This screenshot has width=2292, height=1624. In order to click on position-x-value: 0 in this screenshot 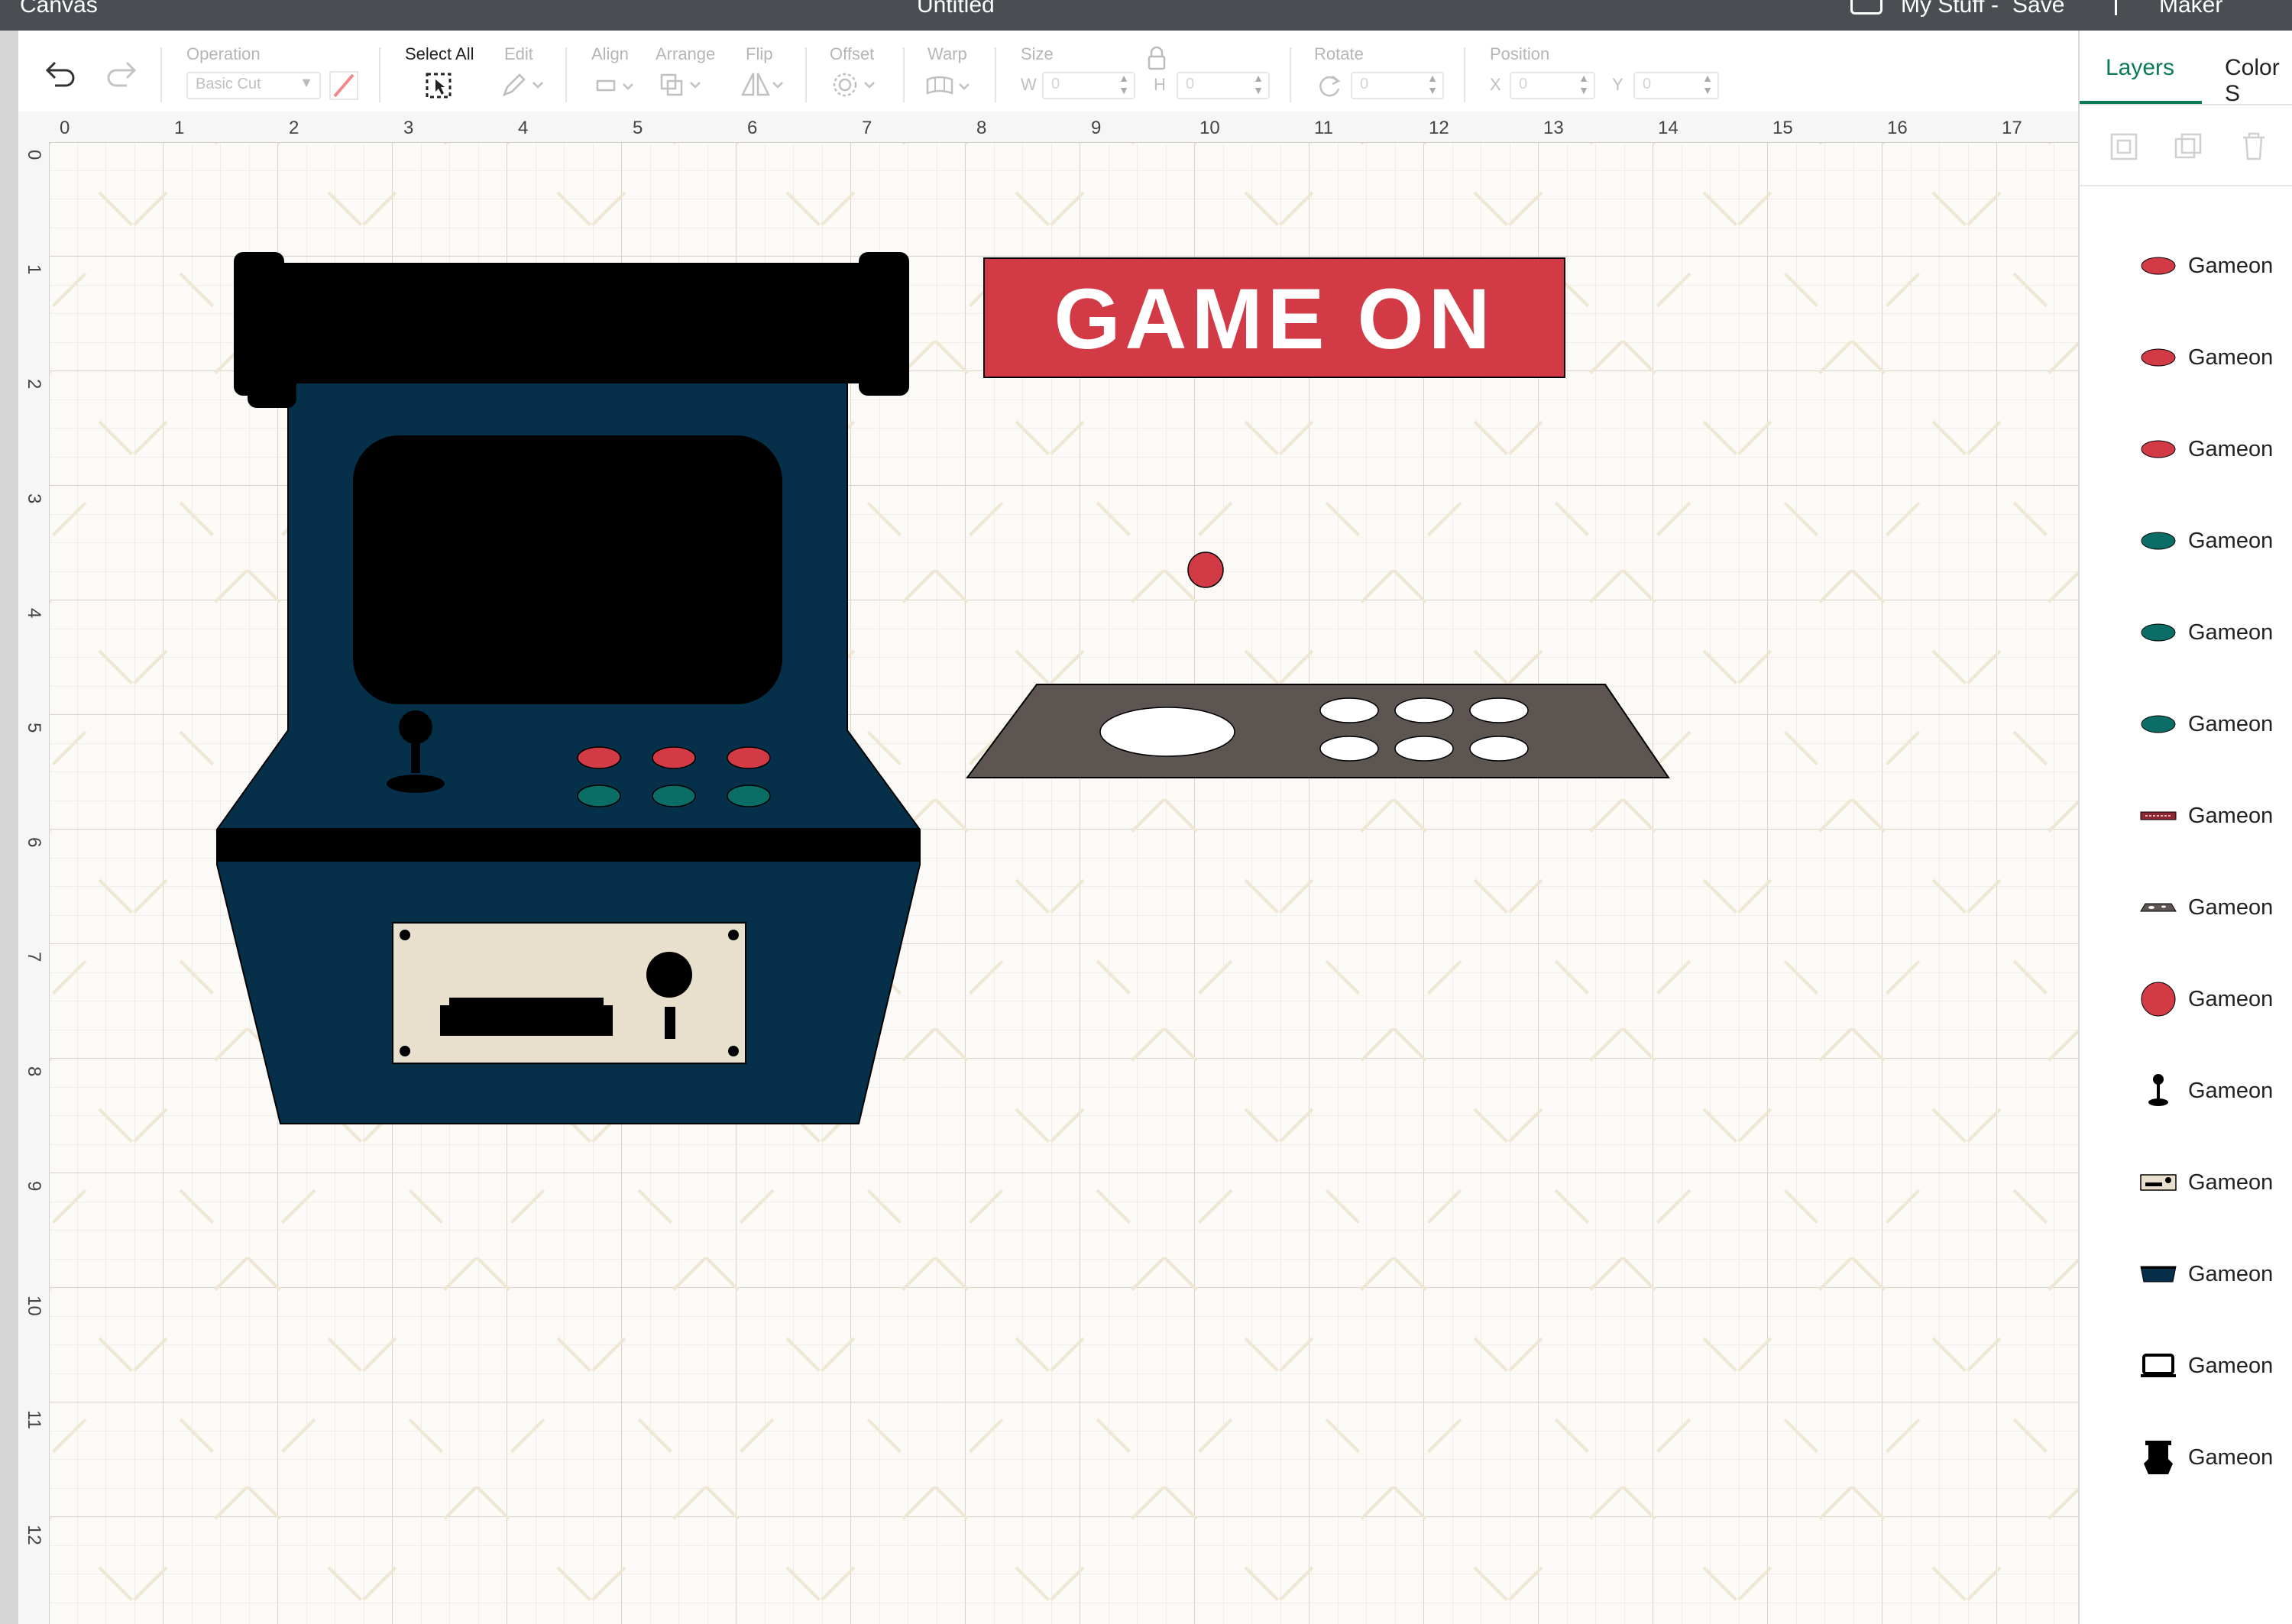, I will do `click(1523, 84)`.